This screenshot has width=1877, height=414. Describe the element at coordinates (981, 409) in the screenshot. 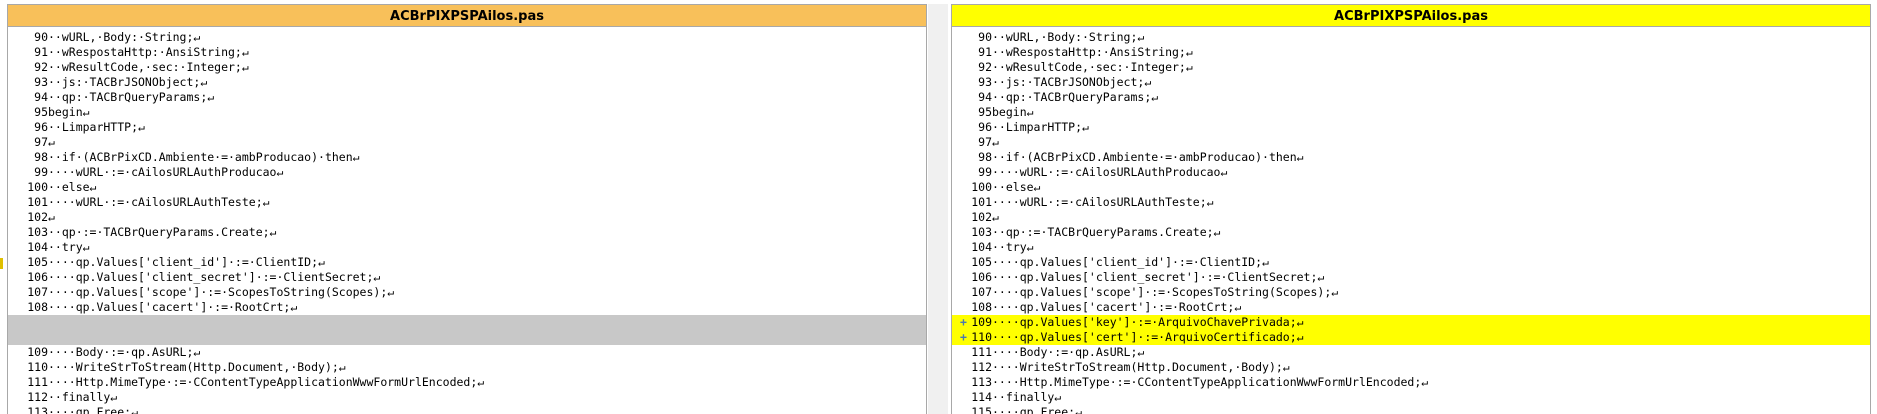

I see `line-number: 115` at that location.